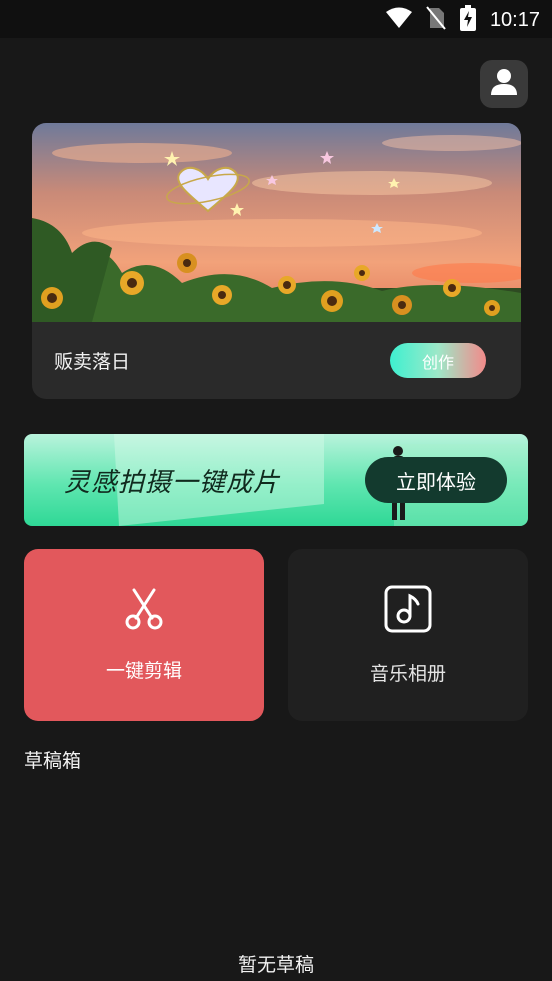 The height and width of the screenshot is (981, 552). What do you see at coordinates (276, 19) in the screenshot?
I see `status-bar: 10:17` at bounding box center [276, 19].